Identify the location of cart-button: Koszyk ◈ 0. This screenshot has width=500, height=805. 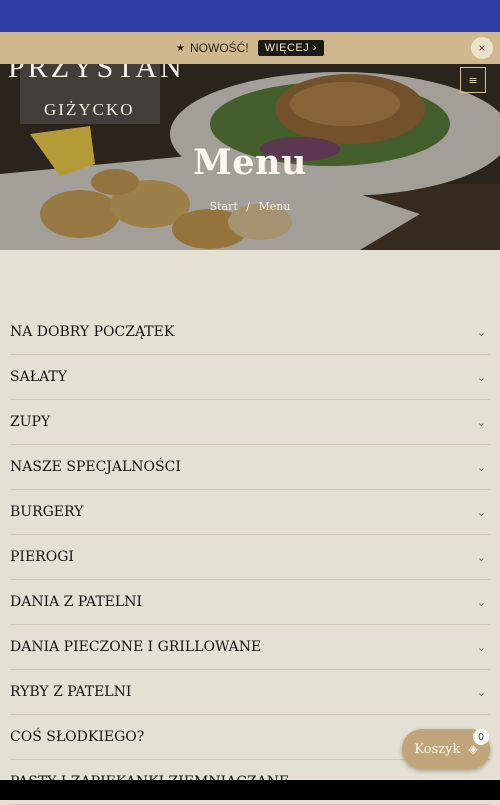
(446, 749).